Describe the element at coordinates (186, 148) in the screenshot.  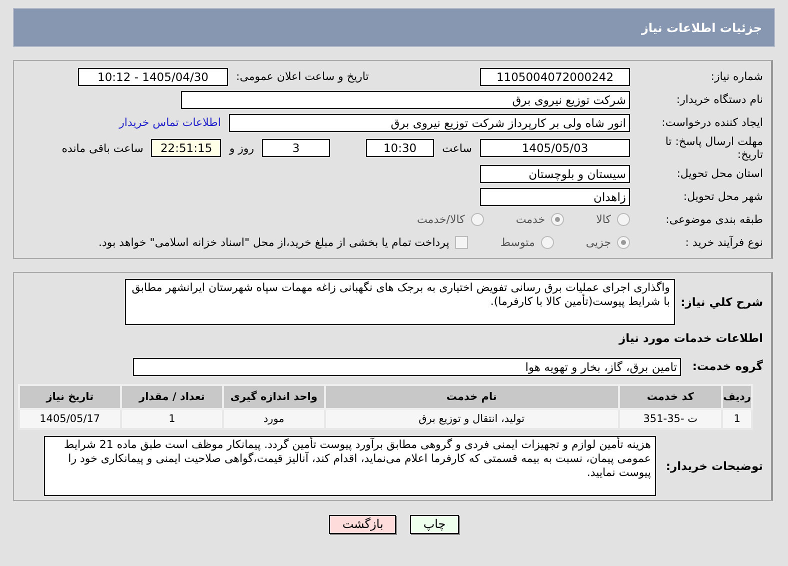
I see `remaining-time-field: 22:51:15` at that location.